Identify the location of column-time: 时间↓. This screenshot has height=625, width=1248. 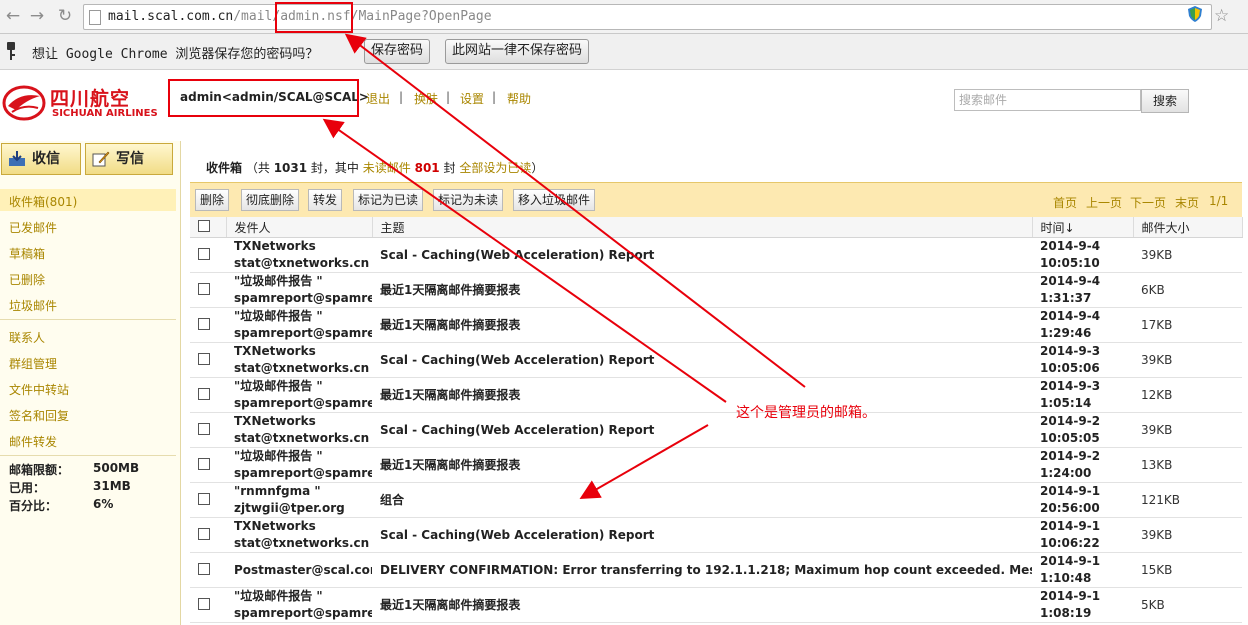
(1083, 227).